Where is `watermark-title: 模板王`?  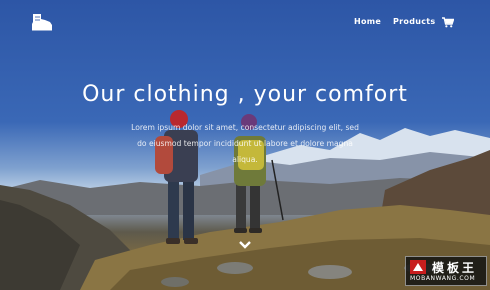 watermark-title: 模板王 is located at coordinates (455, 268).